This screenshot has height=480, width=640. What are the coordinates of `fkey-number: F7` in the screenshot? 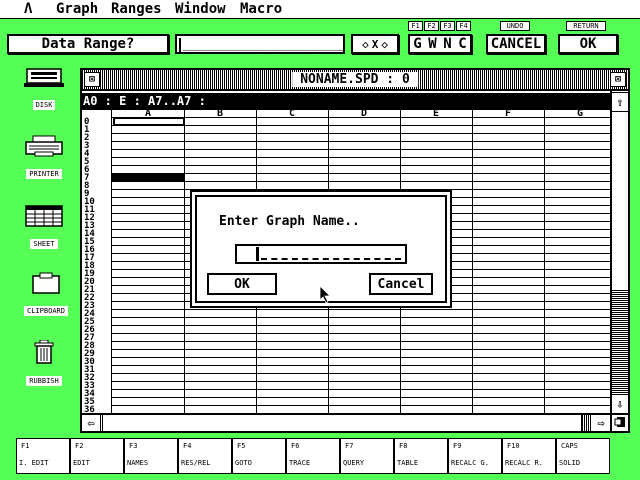 It's located at (349, 446).